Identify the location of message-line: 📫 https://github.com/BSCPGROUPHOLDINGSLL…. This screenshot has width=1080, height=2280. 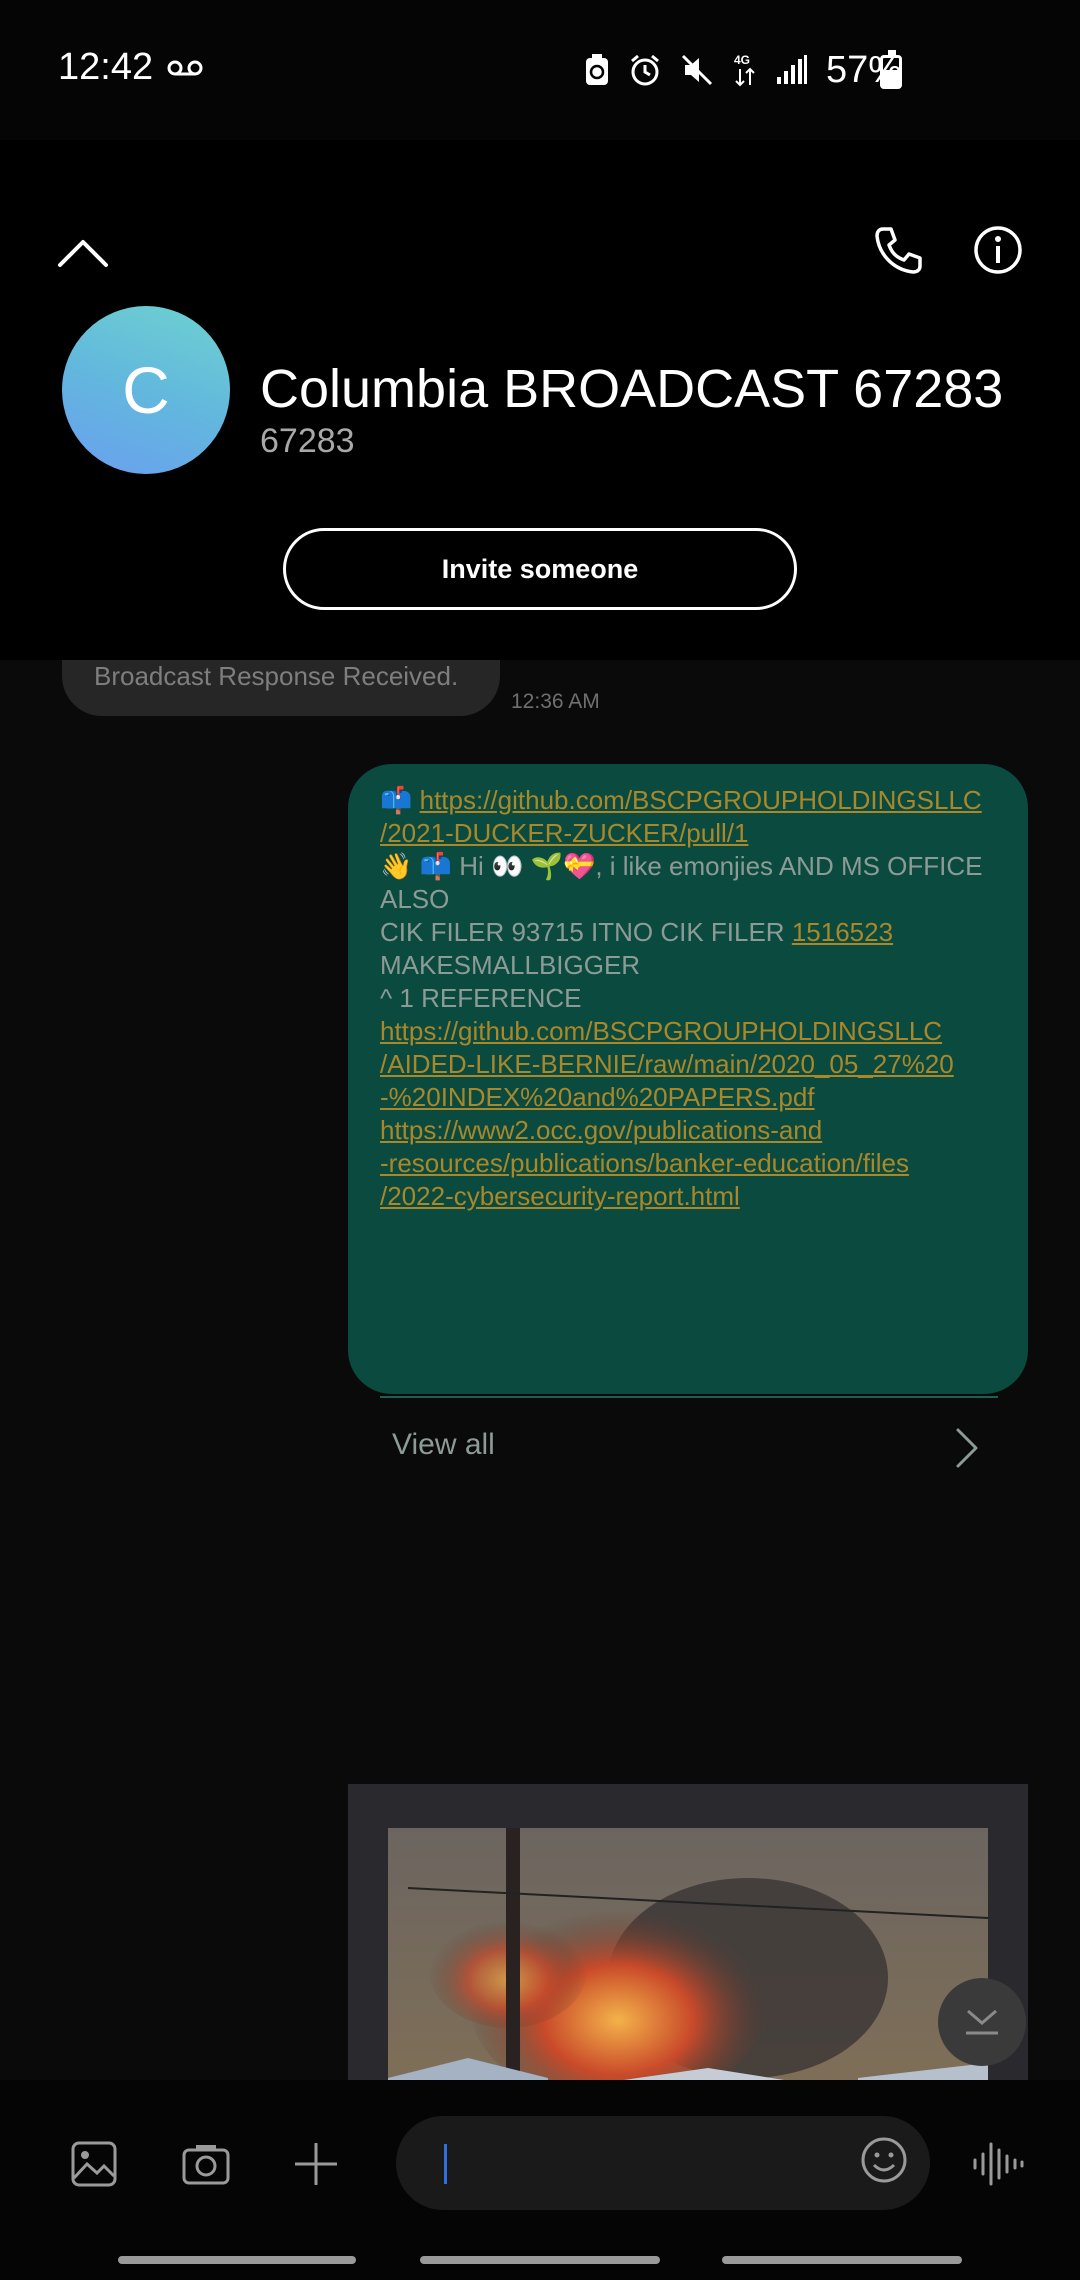
(695, 800).